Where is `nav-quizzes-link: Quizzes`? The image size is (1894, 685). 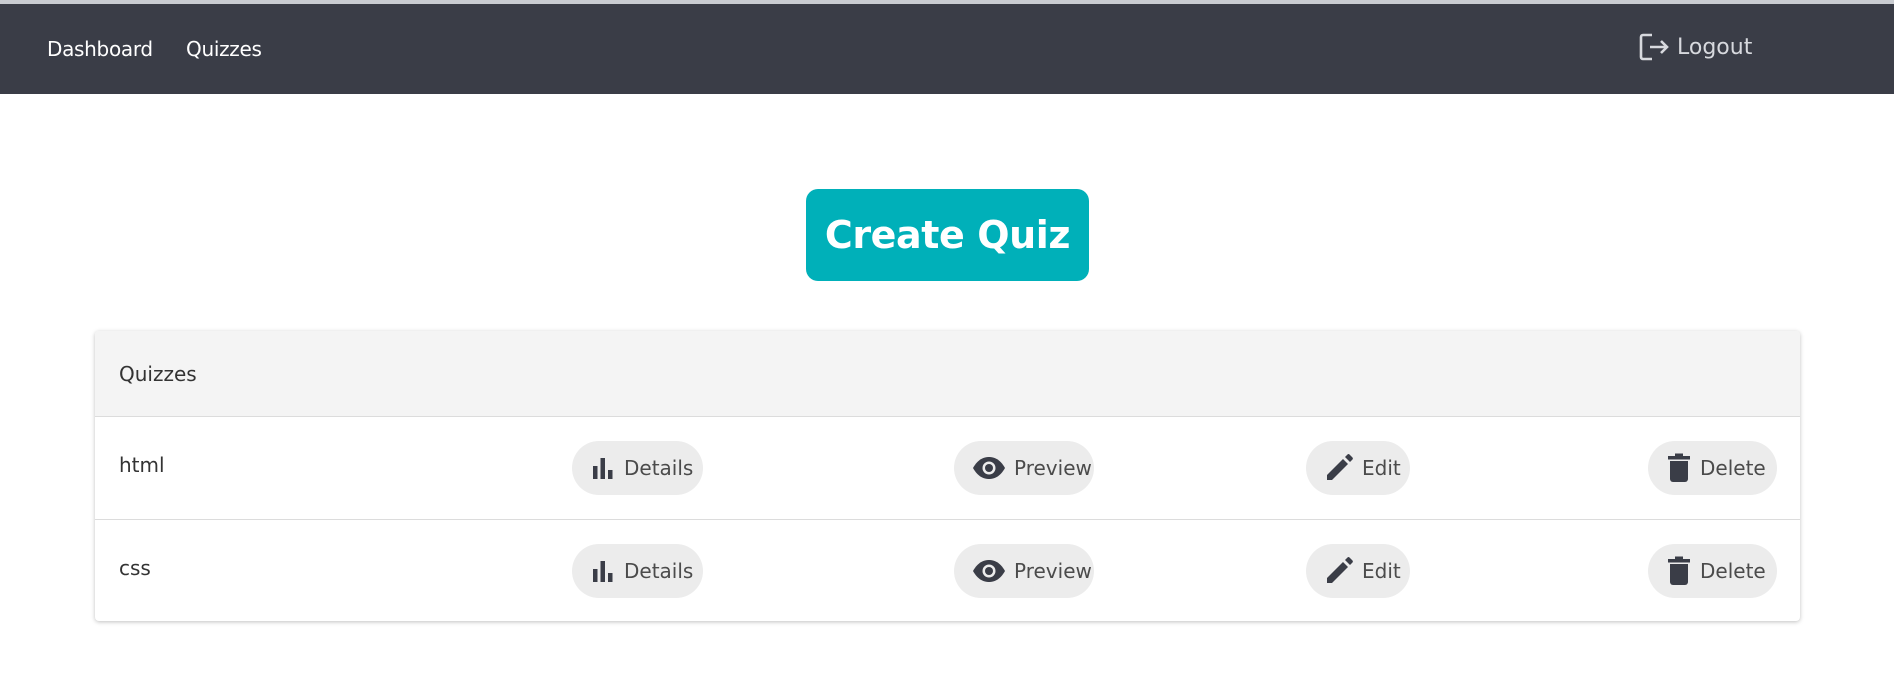 nav-quizzes-link: Quizzes is located at coordinates (224, 49).